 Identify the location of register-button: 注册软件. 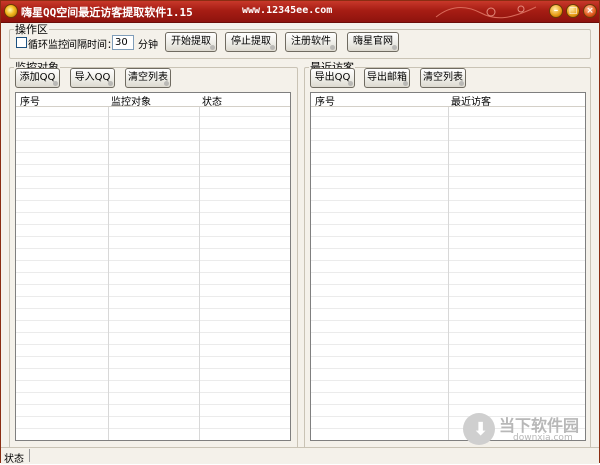
(311, 42).